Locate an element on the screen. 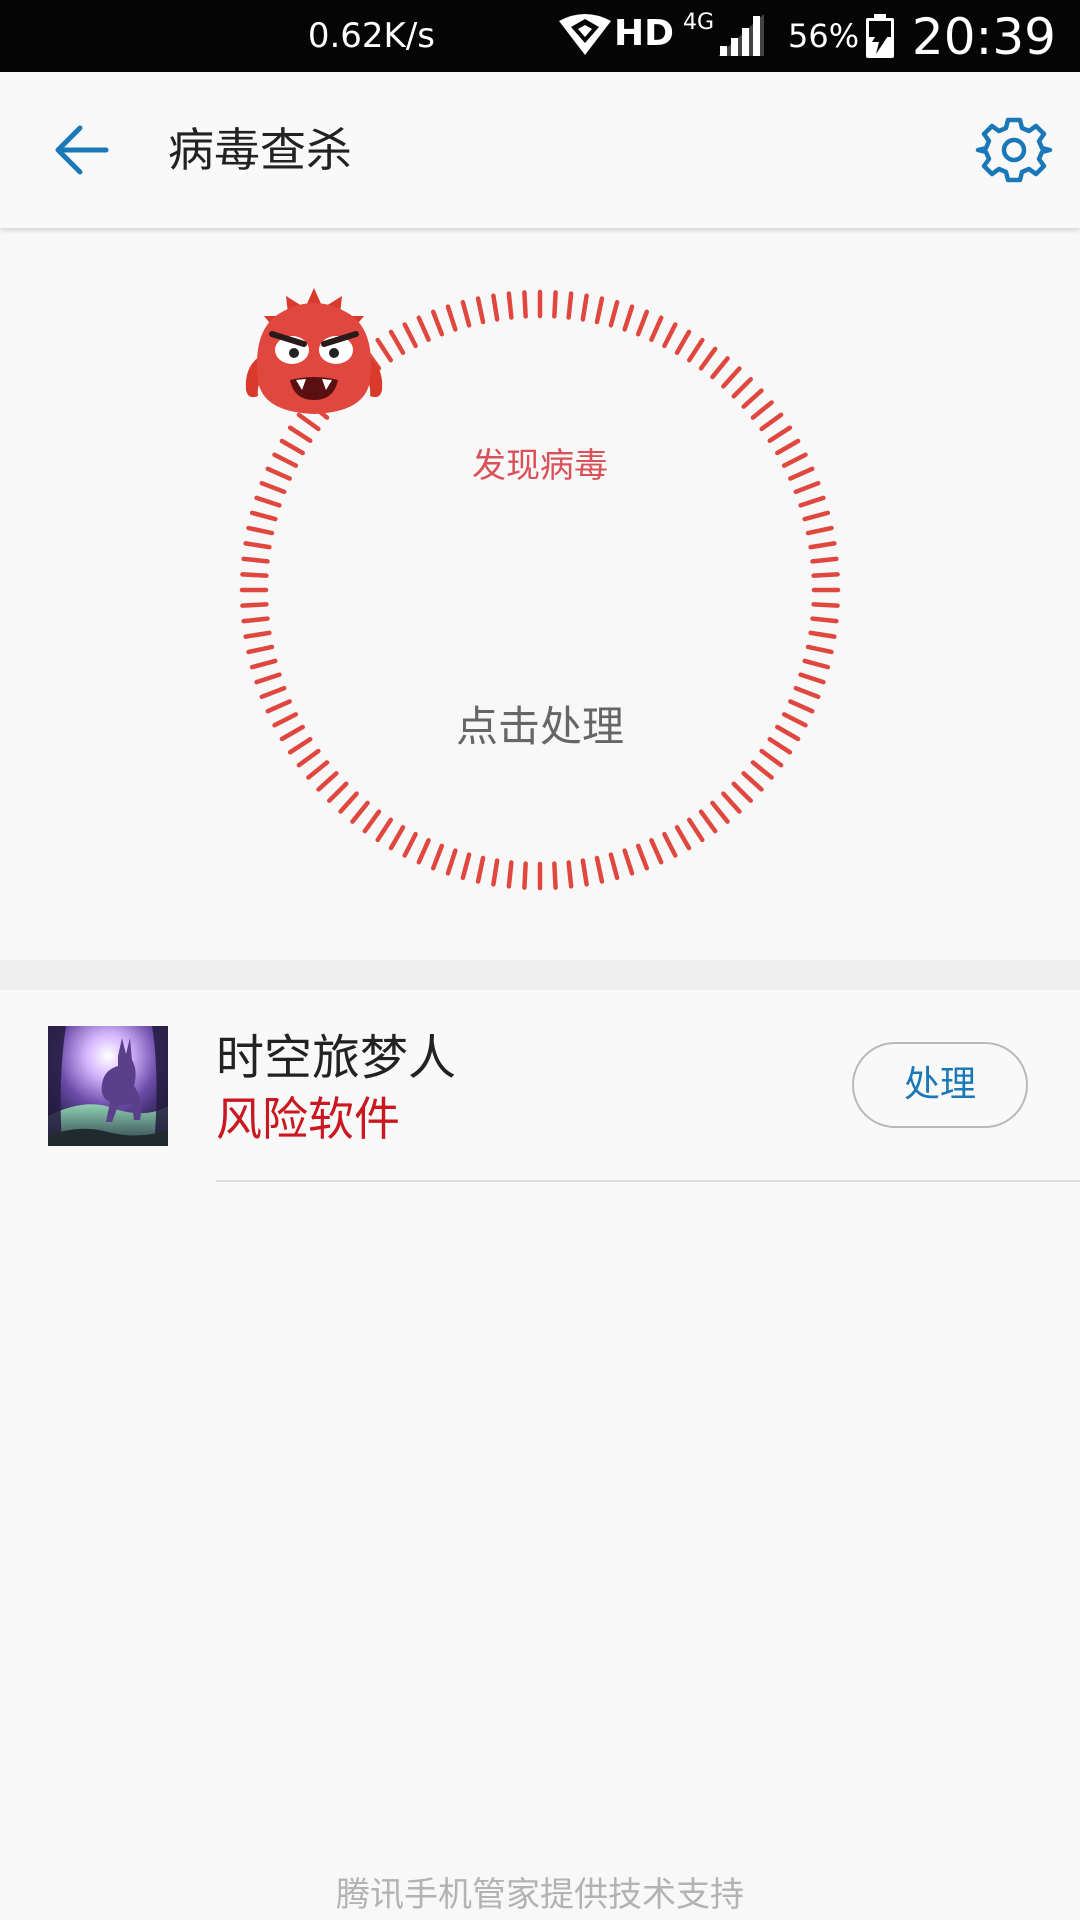  hd-indicator: HD is located at coordinates (644, 33).